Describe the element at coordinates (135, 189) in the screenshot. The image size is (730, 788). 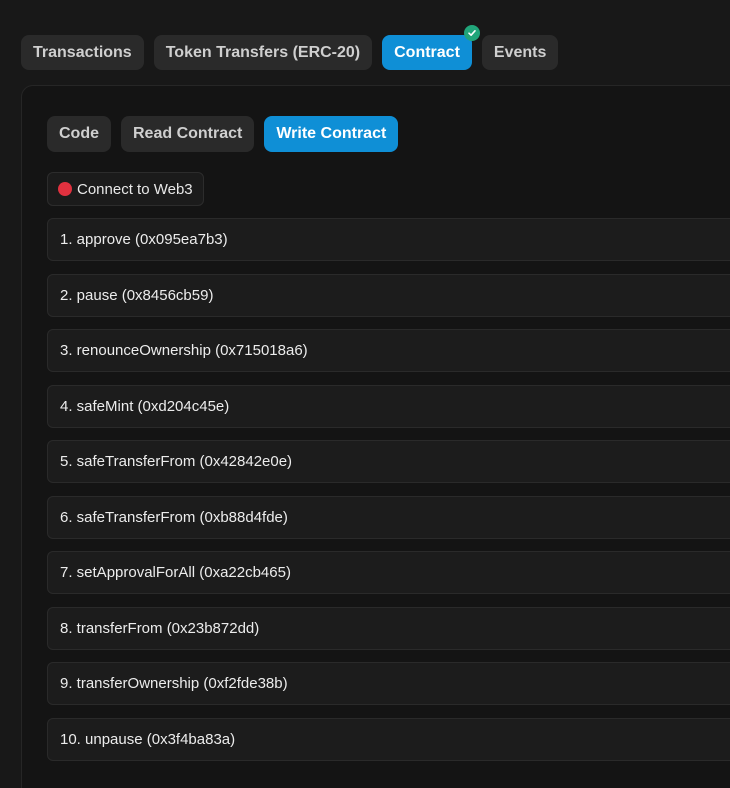
I see `connect-label: Connect to Web3` at that location.